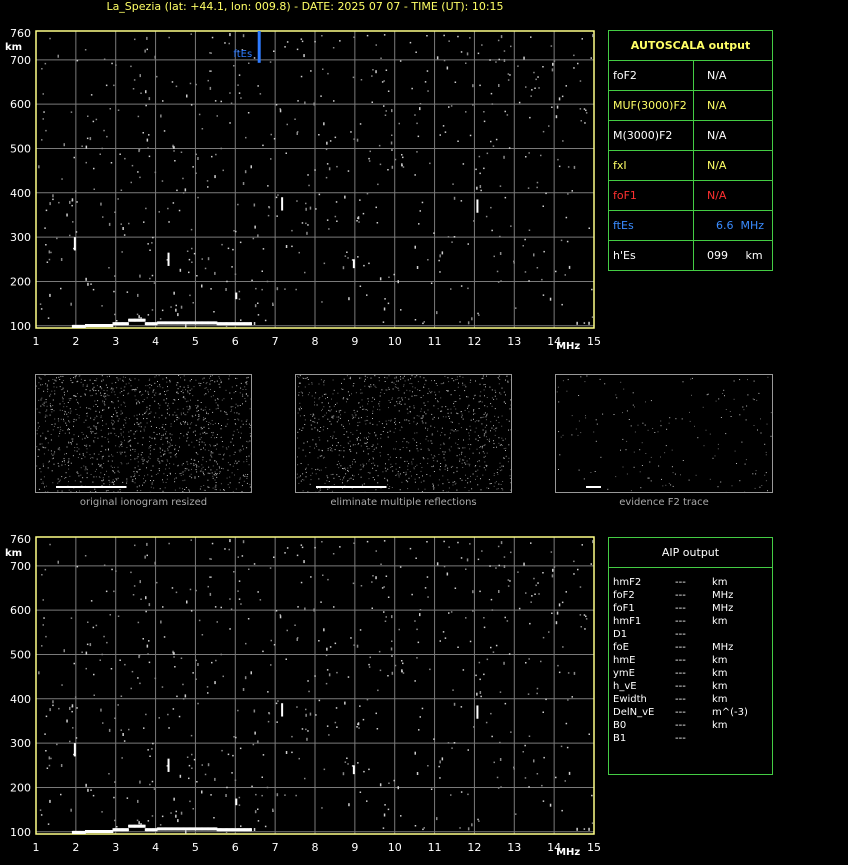  Describe the element at coordinates (623, 226) in the screenshot. I see `autoscala-label: ftEs` at that location.